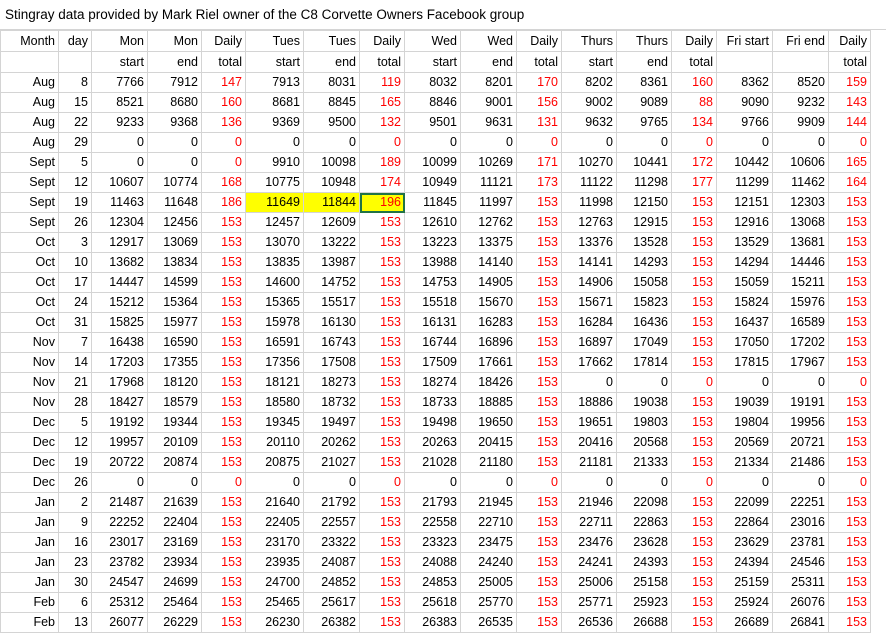 The width and height of the screenshot is (886, 634). What do you see at coordinates (800, 182) in the screenshot?
I see `table-cell: 11462` at bounding box center [800, 182].